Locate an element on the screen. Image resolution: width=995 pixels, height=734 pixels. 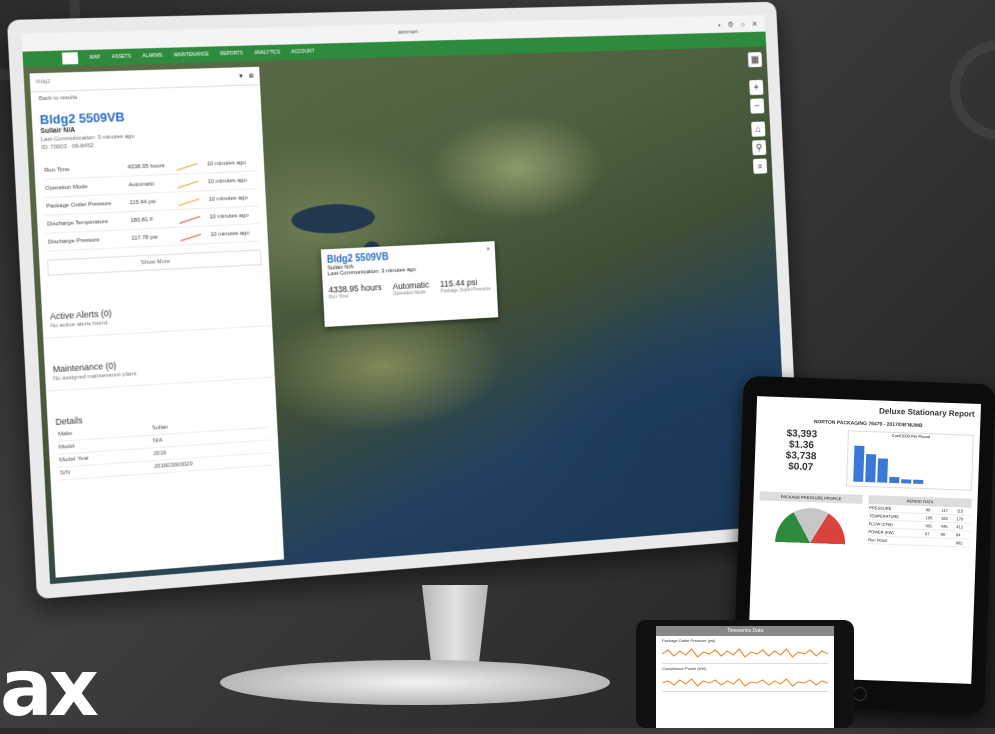
zoom-out-button: − is located at coordinates (757, 106).